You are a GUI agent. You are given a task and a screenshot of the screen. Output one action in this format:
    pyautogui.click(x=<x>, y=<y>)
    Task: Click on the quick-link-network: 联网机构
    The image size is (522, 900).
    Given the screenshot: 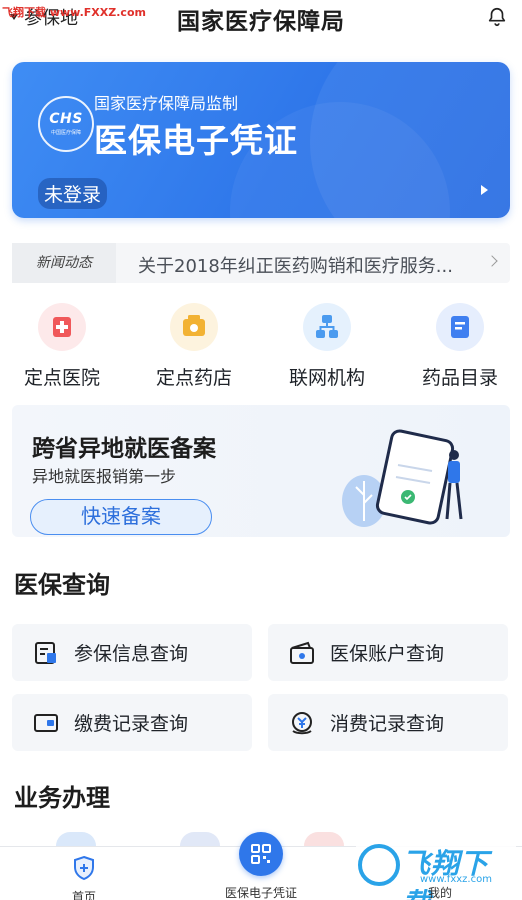 What is the action you would take?
    pyautogui.click(x=327, y=346)
    